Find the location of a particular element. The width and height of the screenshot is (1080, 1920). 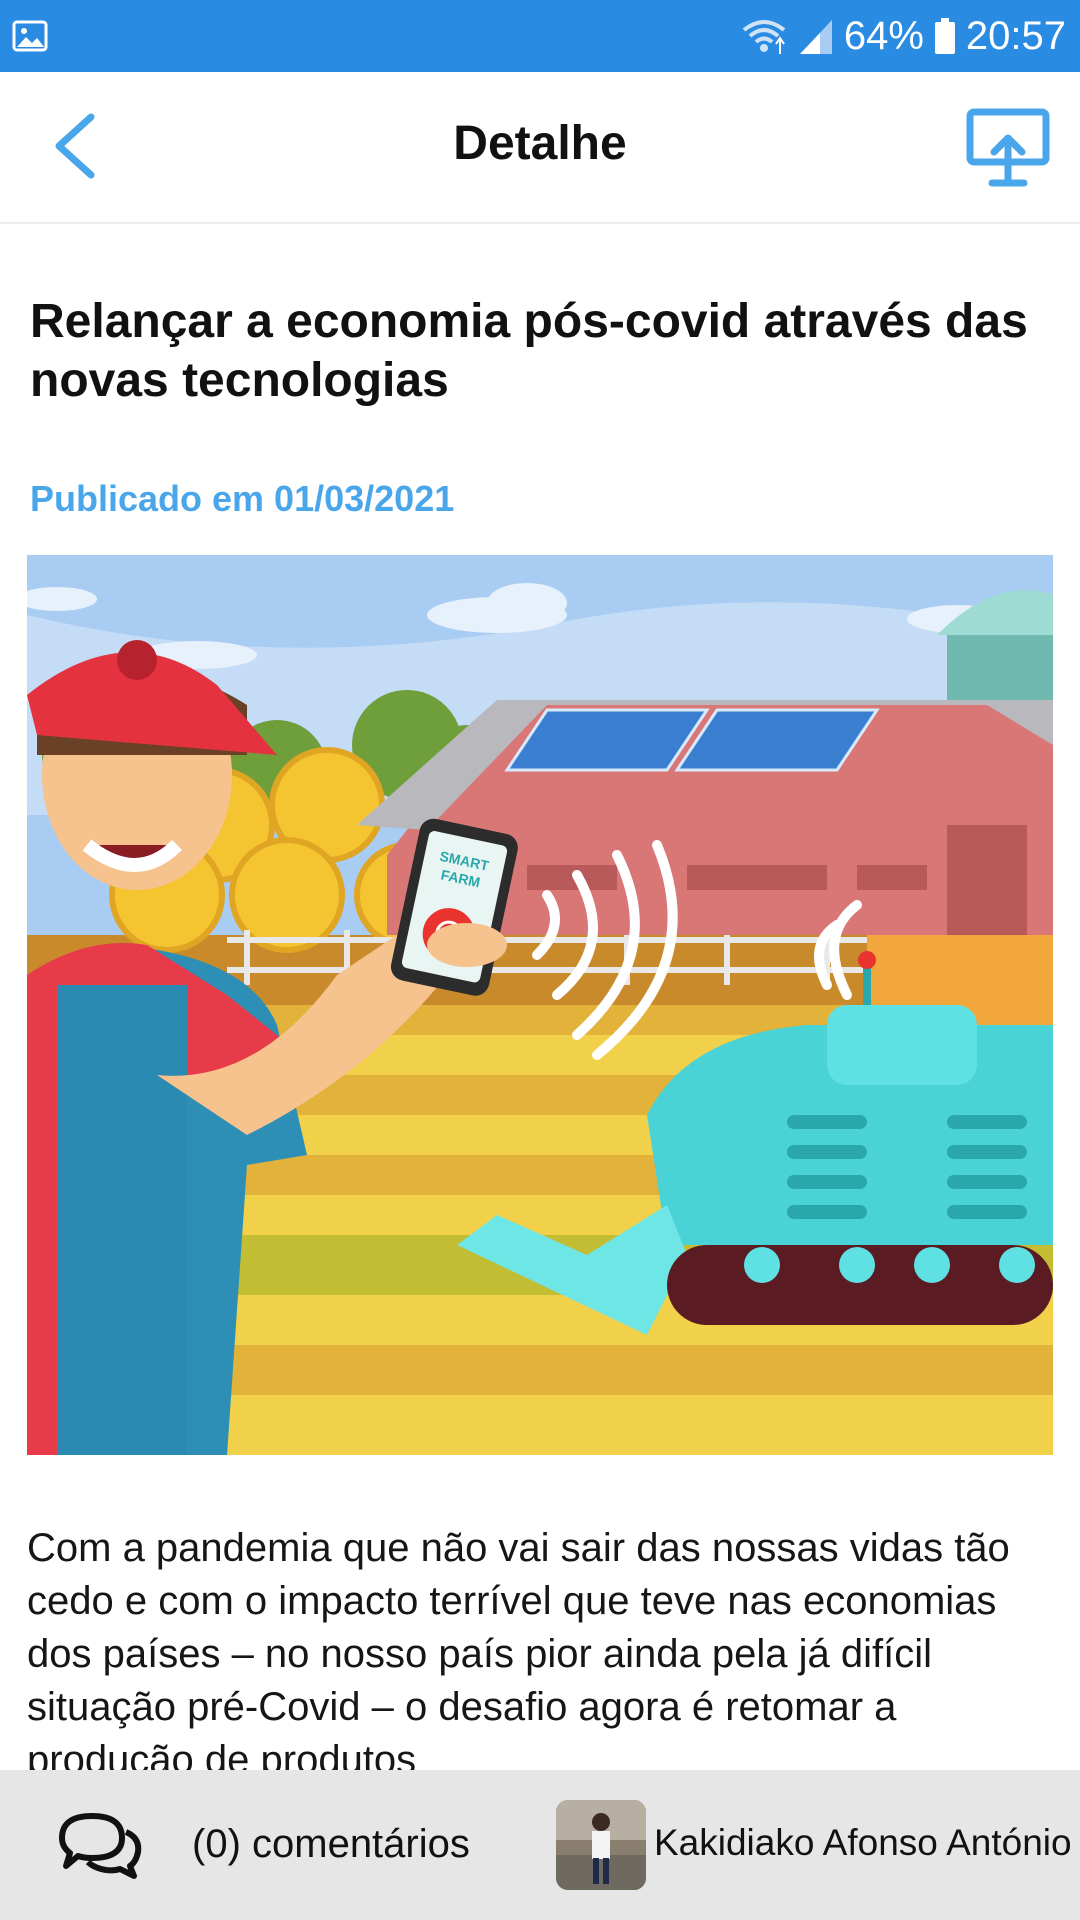

status-bar: 64% 20:57 is located at coordinates (540, 36).